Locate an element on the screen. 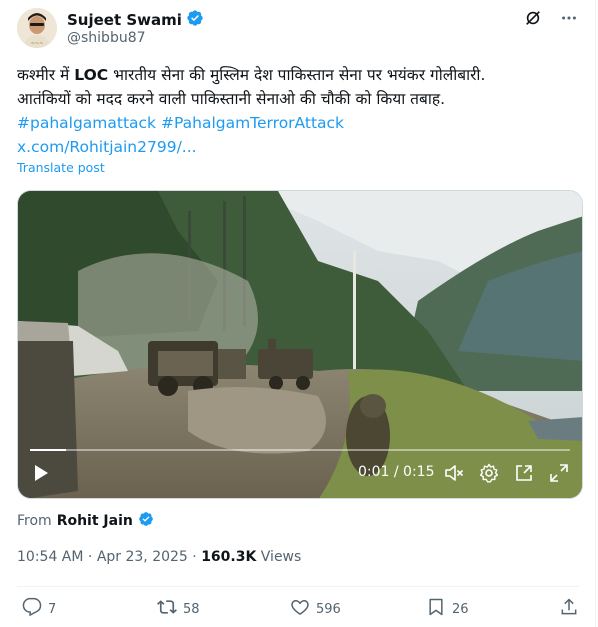  hashtags-line: #pahalgamattack #PahalgamTerrorAttack is located at coordinates (299, 123).